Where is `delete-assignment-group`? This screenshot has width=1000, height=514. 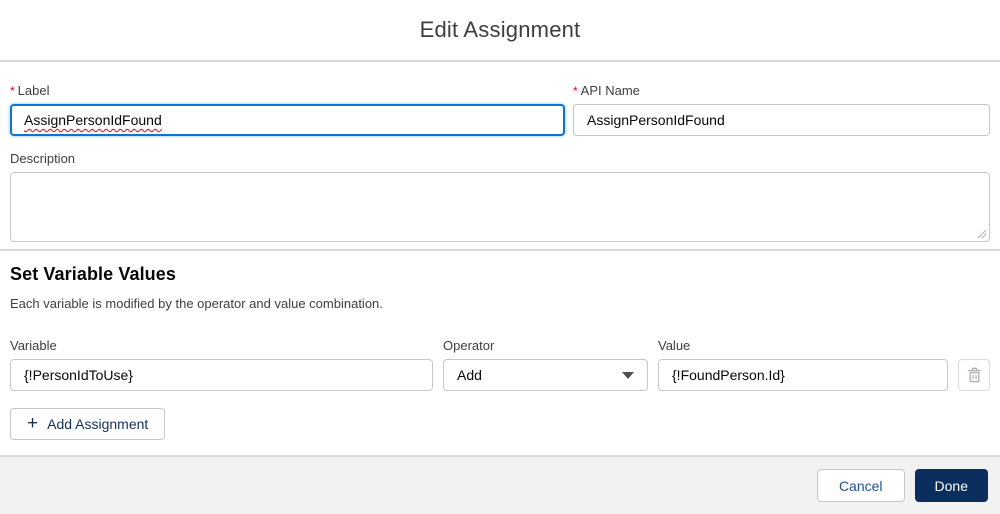 delete-assignment-group is located at coordinates (974, 375).